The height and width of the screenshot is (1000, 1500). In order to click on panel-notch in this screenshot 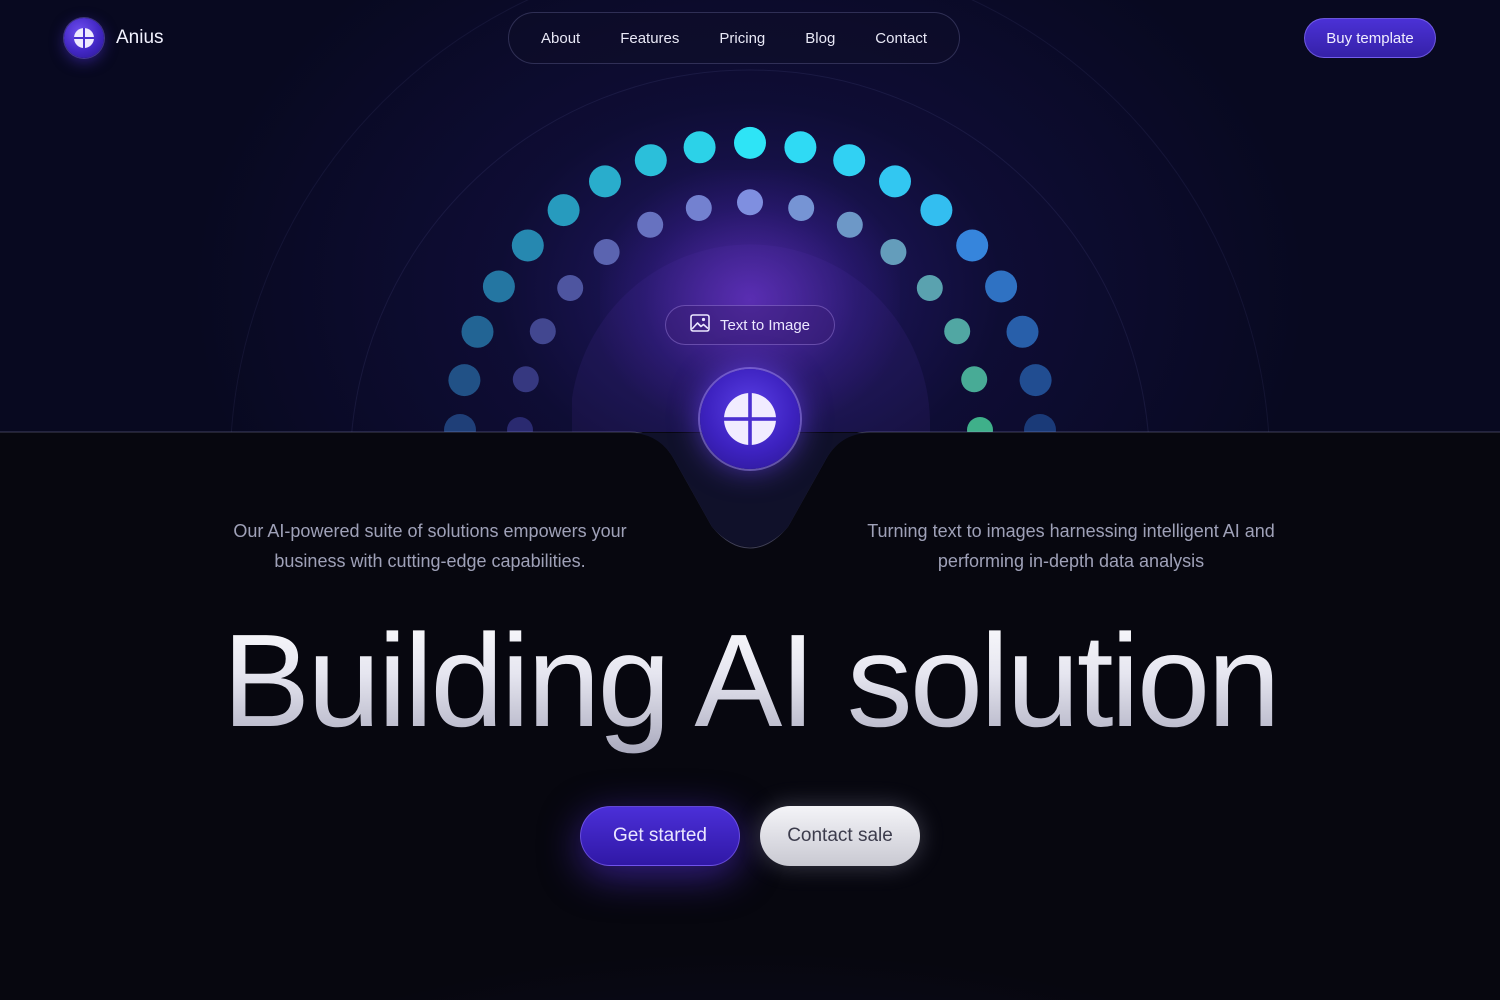, I will do `click(750, 490)`.